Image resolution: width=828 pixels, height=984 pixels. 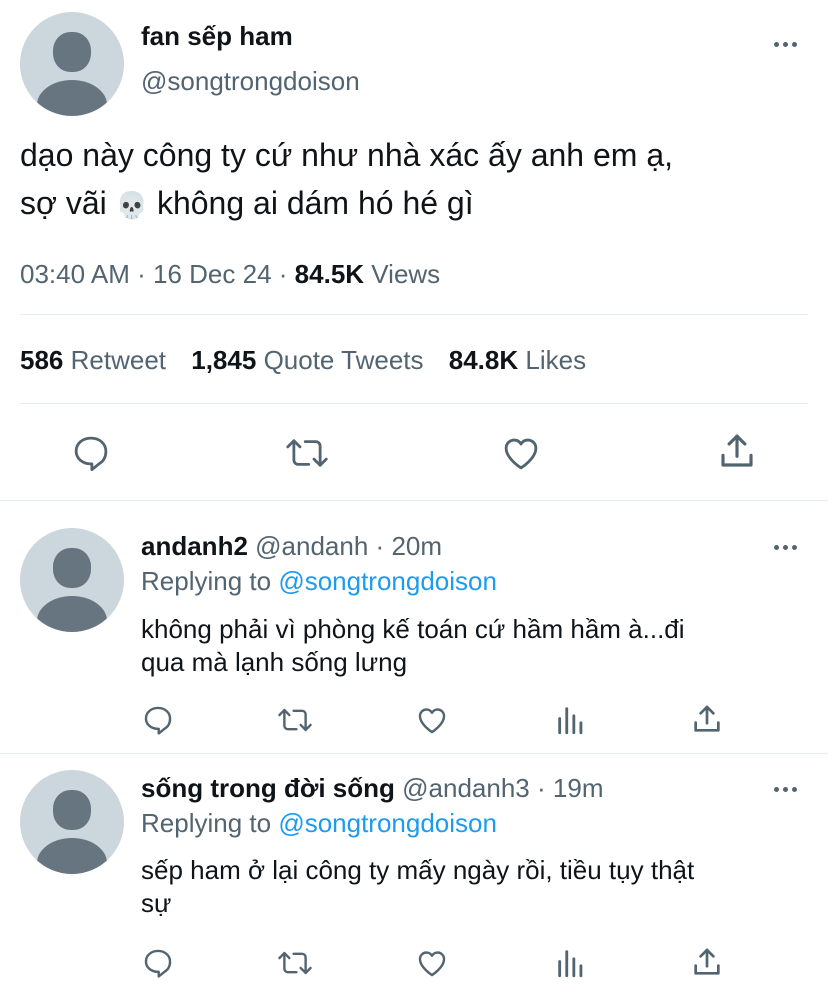 I want to click on likes-stat: 84.8K Likes, so click(x=517, y=360).